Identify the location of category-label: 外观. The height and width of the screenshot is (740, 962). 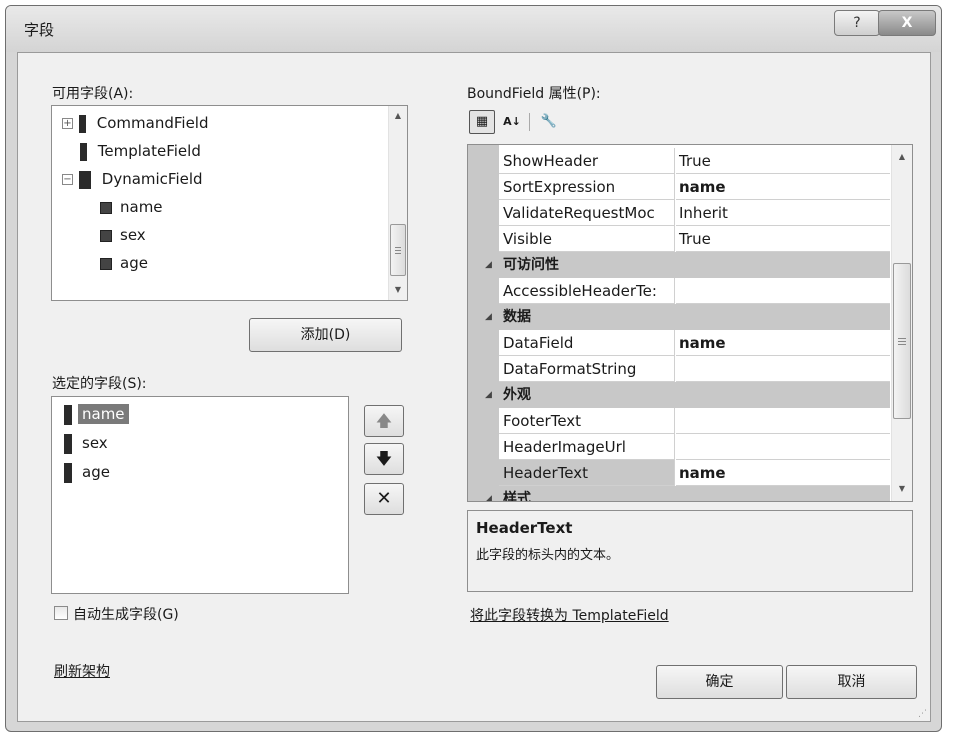
(517, 395).